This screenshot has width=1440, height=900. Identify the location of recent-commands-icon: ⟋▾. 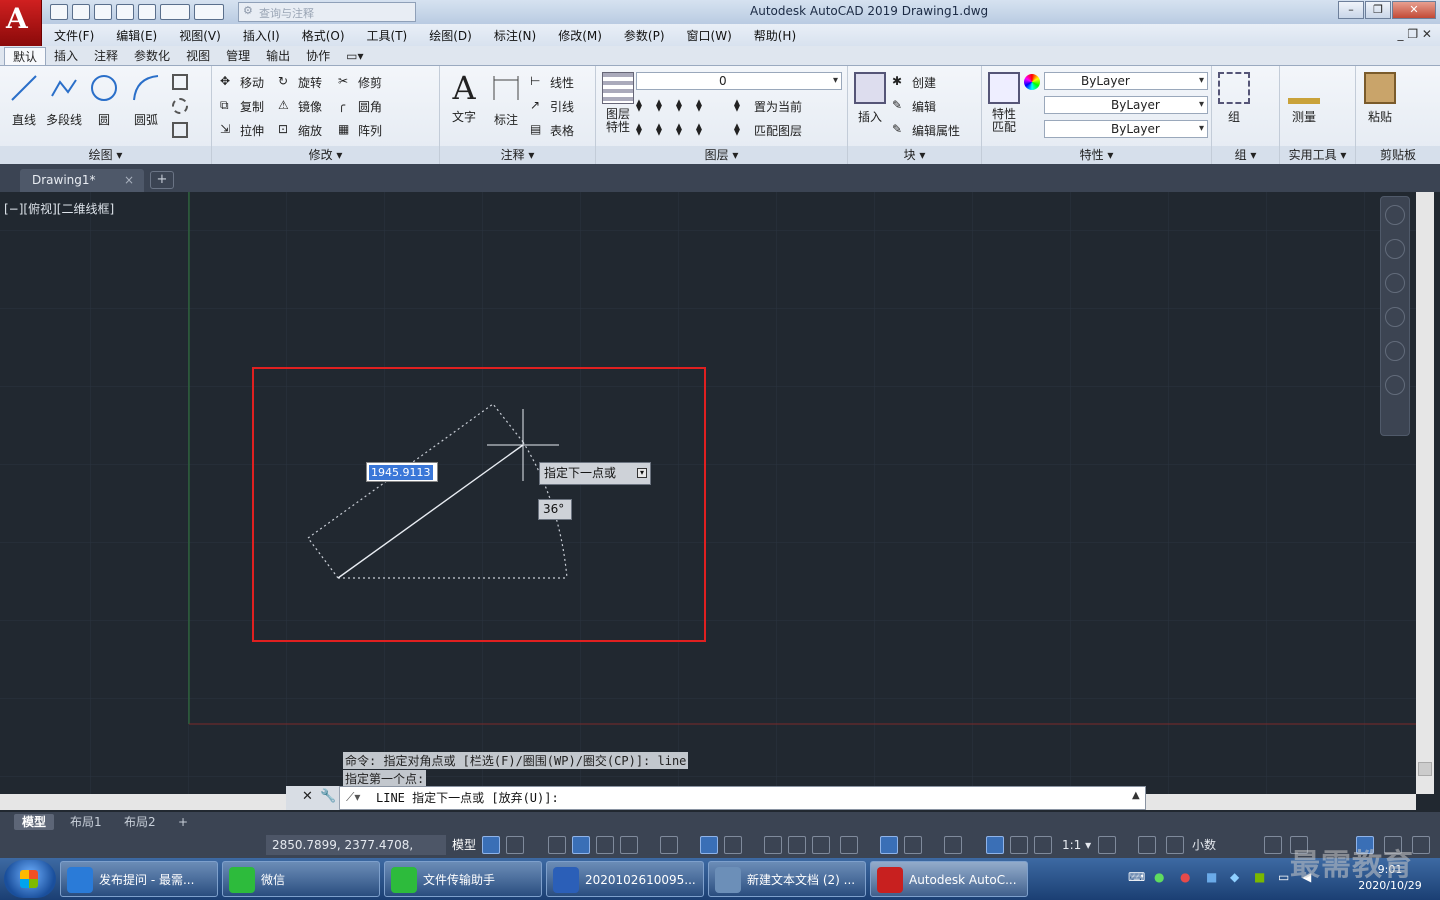
(353, 797).